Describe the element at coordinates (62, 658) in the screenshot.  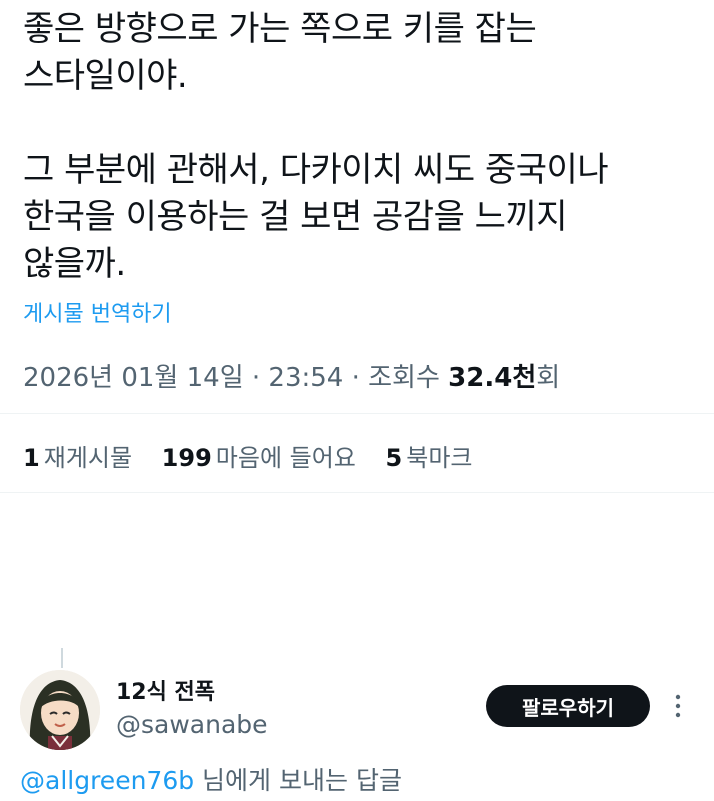
I see `thread-connector-line` at that location.